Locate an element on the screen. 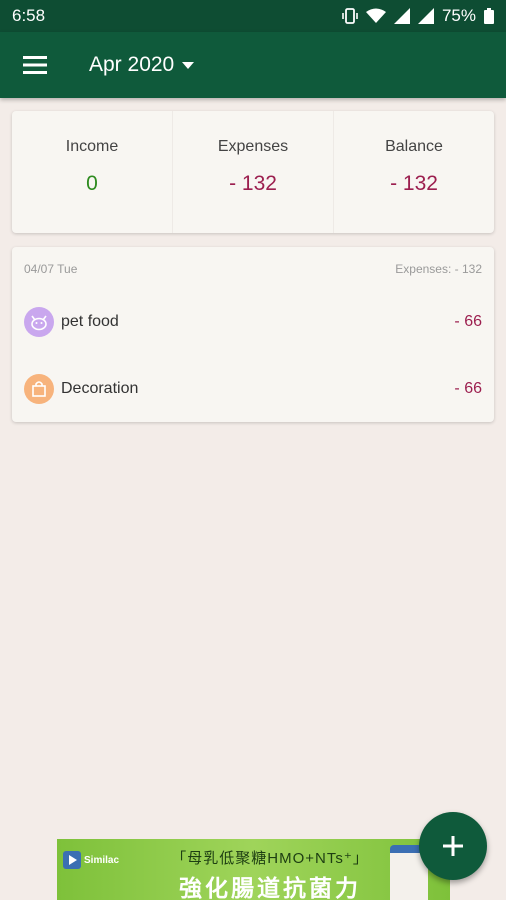 The width and height of the screenshot is (506, 900). menu-button is located at coordinates (35, 65).